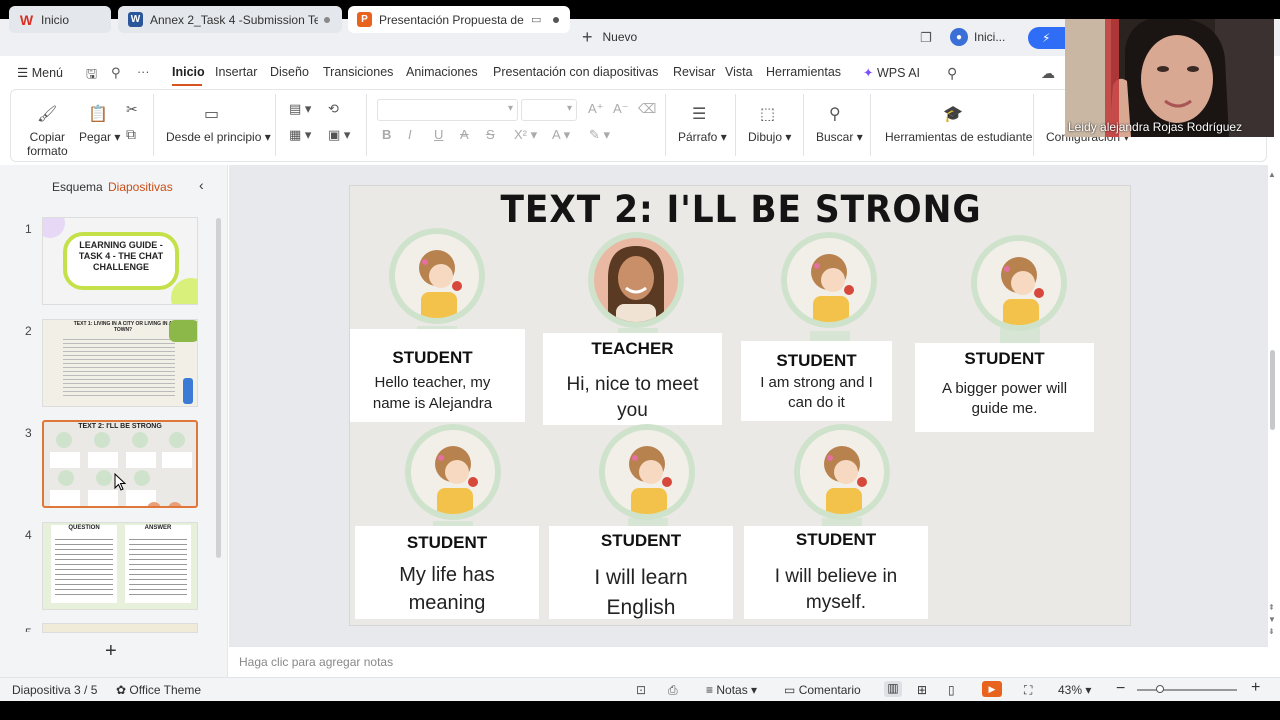 The height and width of the screenshot is (720, 1280). What do you see at coordinates (599, 135) in the screenshot?
I see `highlight-icon: ✎ ▾` at bounding box center [599, 135].